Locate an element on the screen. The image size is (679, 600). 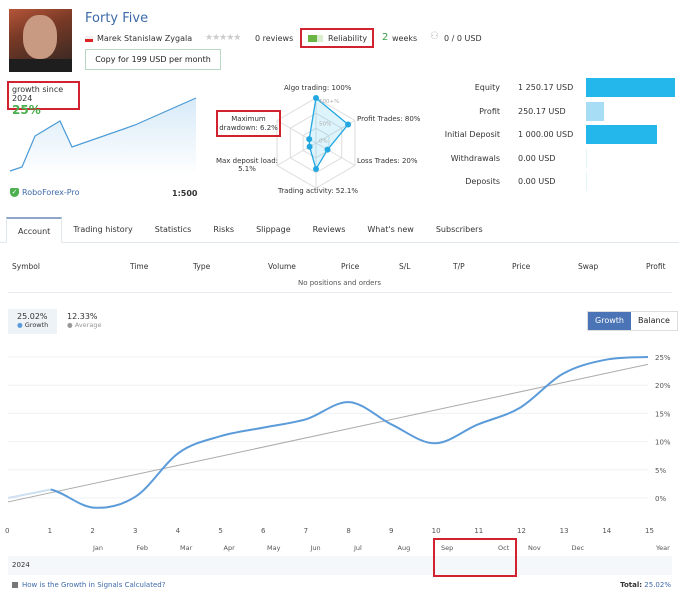
highlight-sep-oct is located at coordinates (475, 557).